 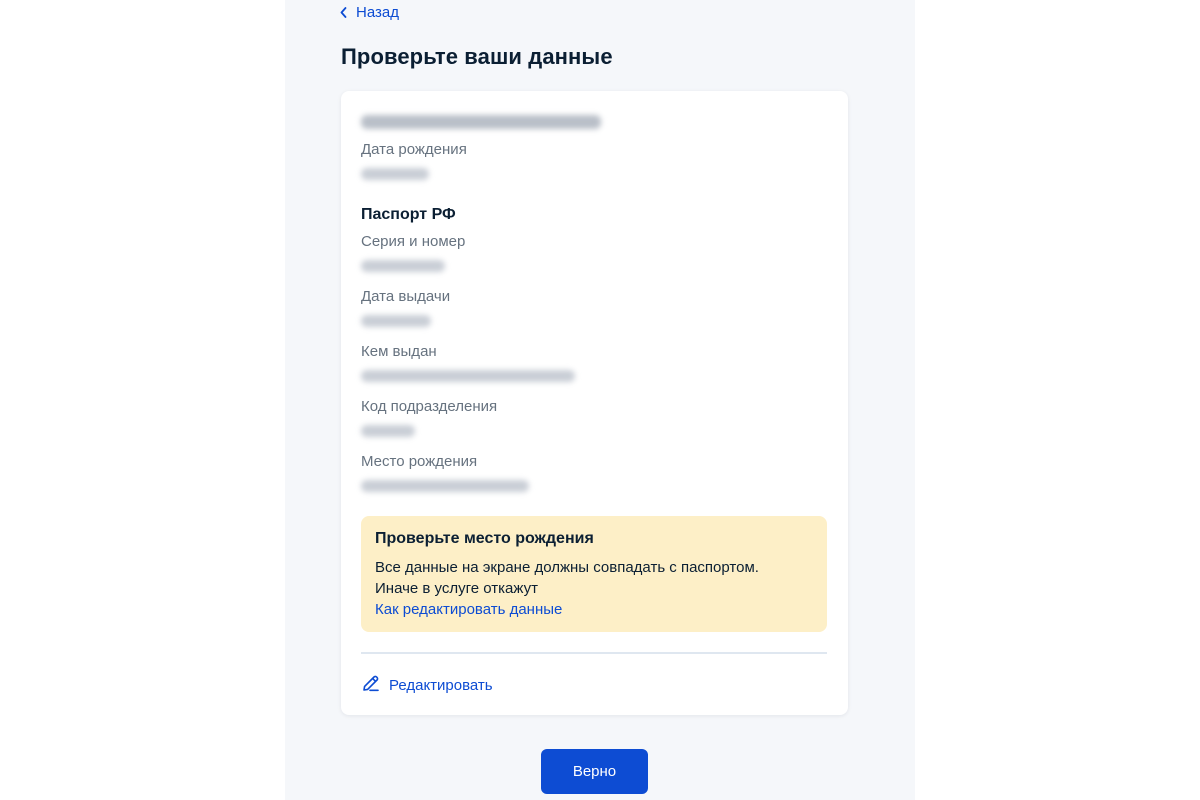 What do you see at coordinates (377, 12) in the screenshot?
I see `back-link-label: Назад` at bounding box center [377, 12].